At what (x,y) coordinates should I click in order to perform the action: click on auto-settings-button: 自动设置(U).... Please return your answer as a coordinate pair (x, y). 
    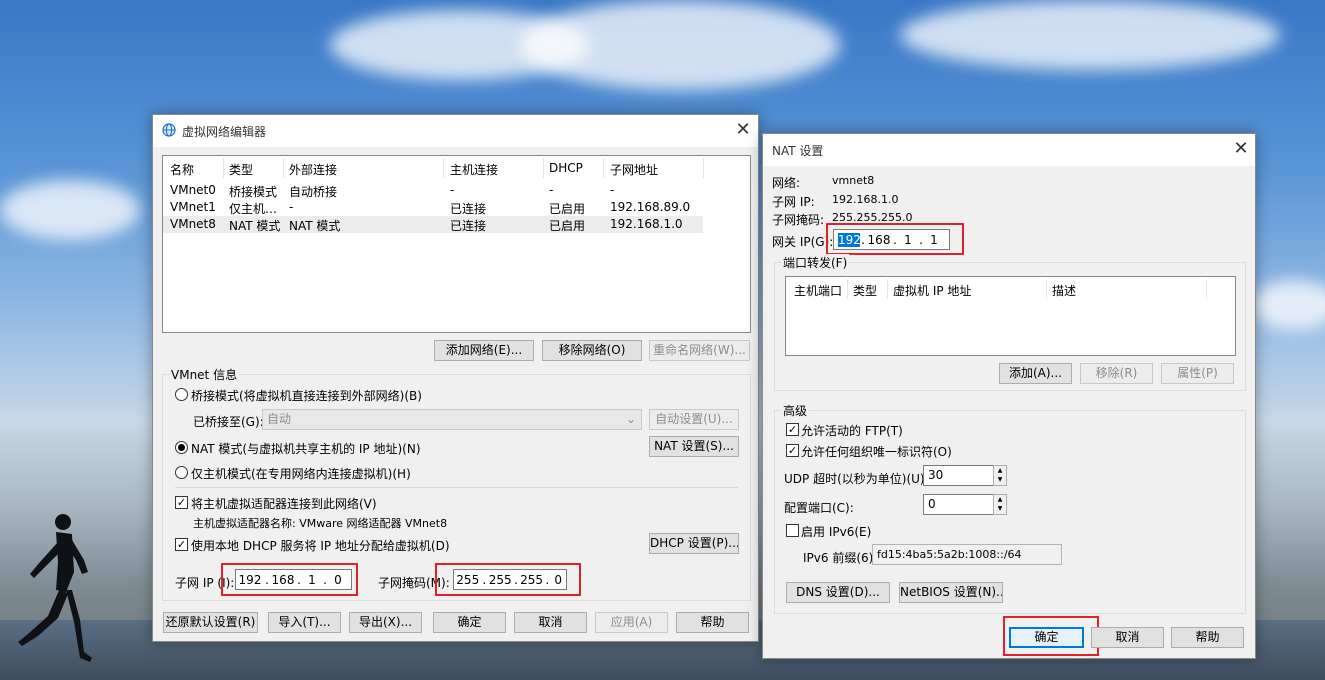
    Looking at the image, I should click on (694, 419).